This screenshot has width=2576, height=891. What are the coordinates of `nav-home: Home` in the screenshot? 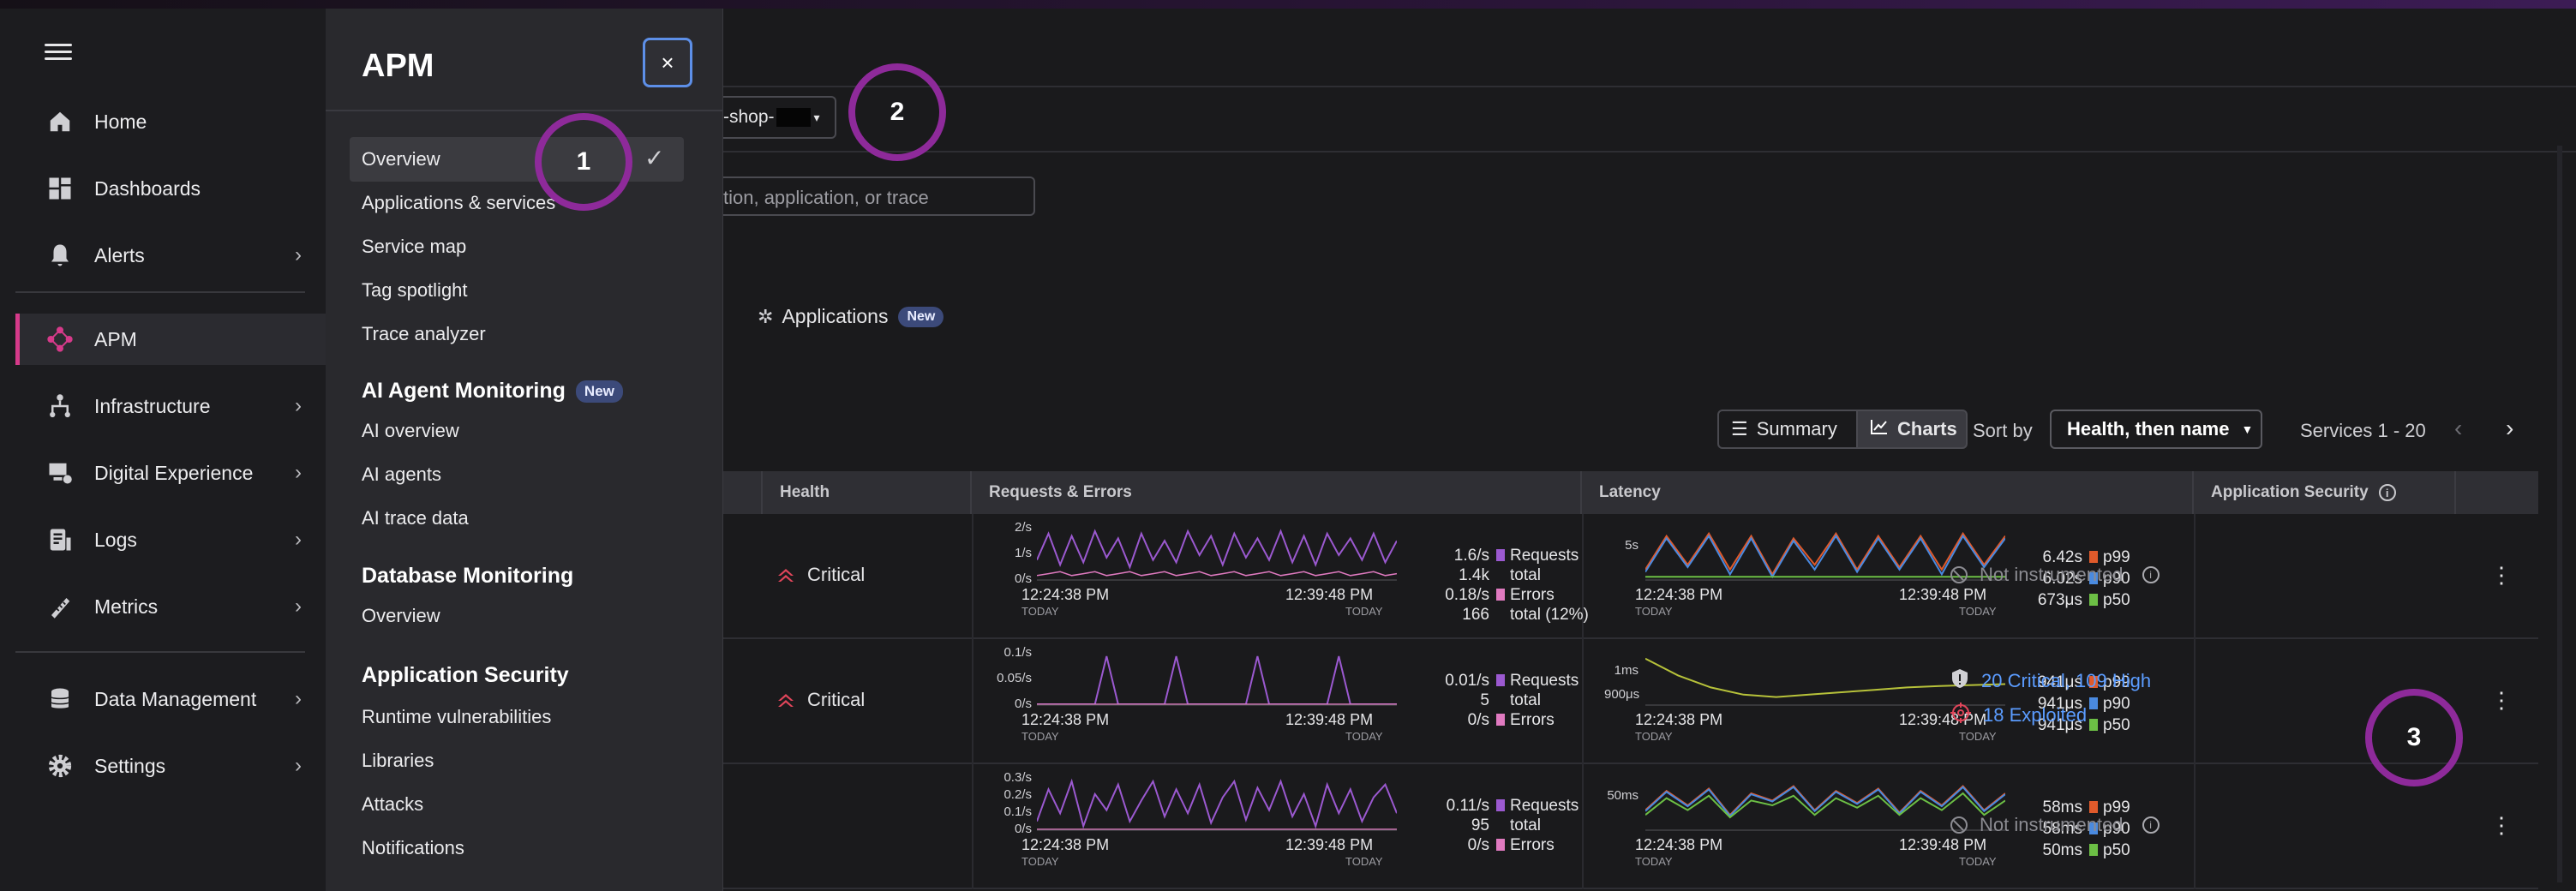 It's located at (170, 121).